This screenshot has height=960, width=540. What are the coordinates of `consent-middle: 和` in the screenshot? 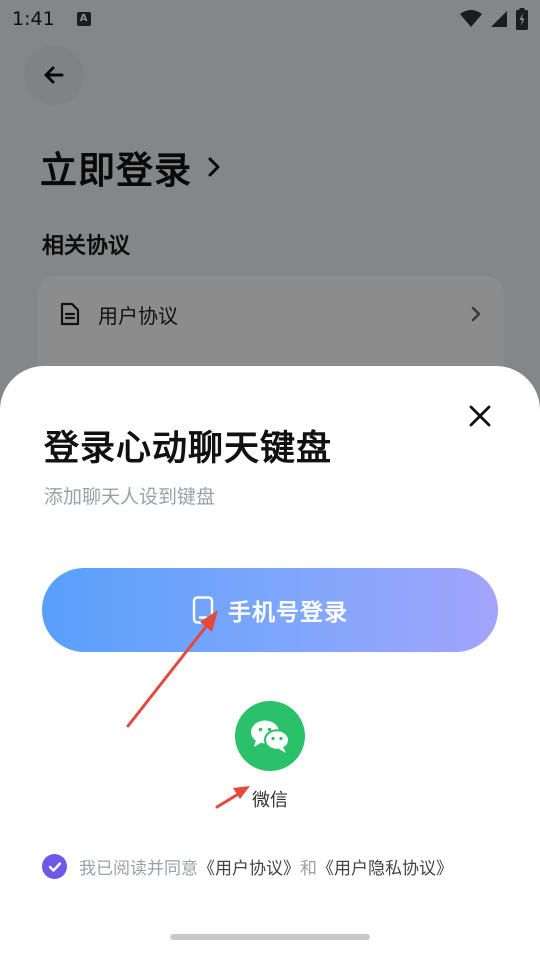 It's located at (308, 869).